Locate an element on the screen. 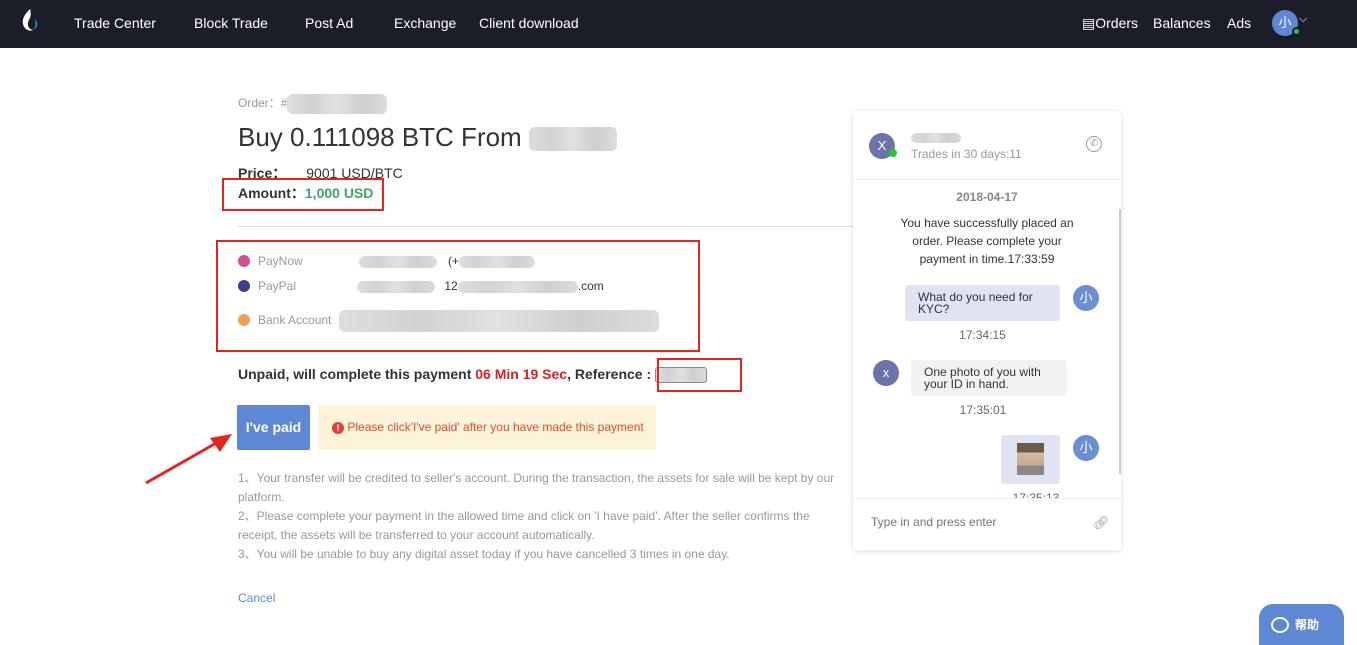 The width and height of the screenshot is (1357, 645). photo-thumbnail is located at coordinates (1030, 459).